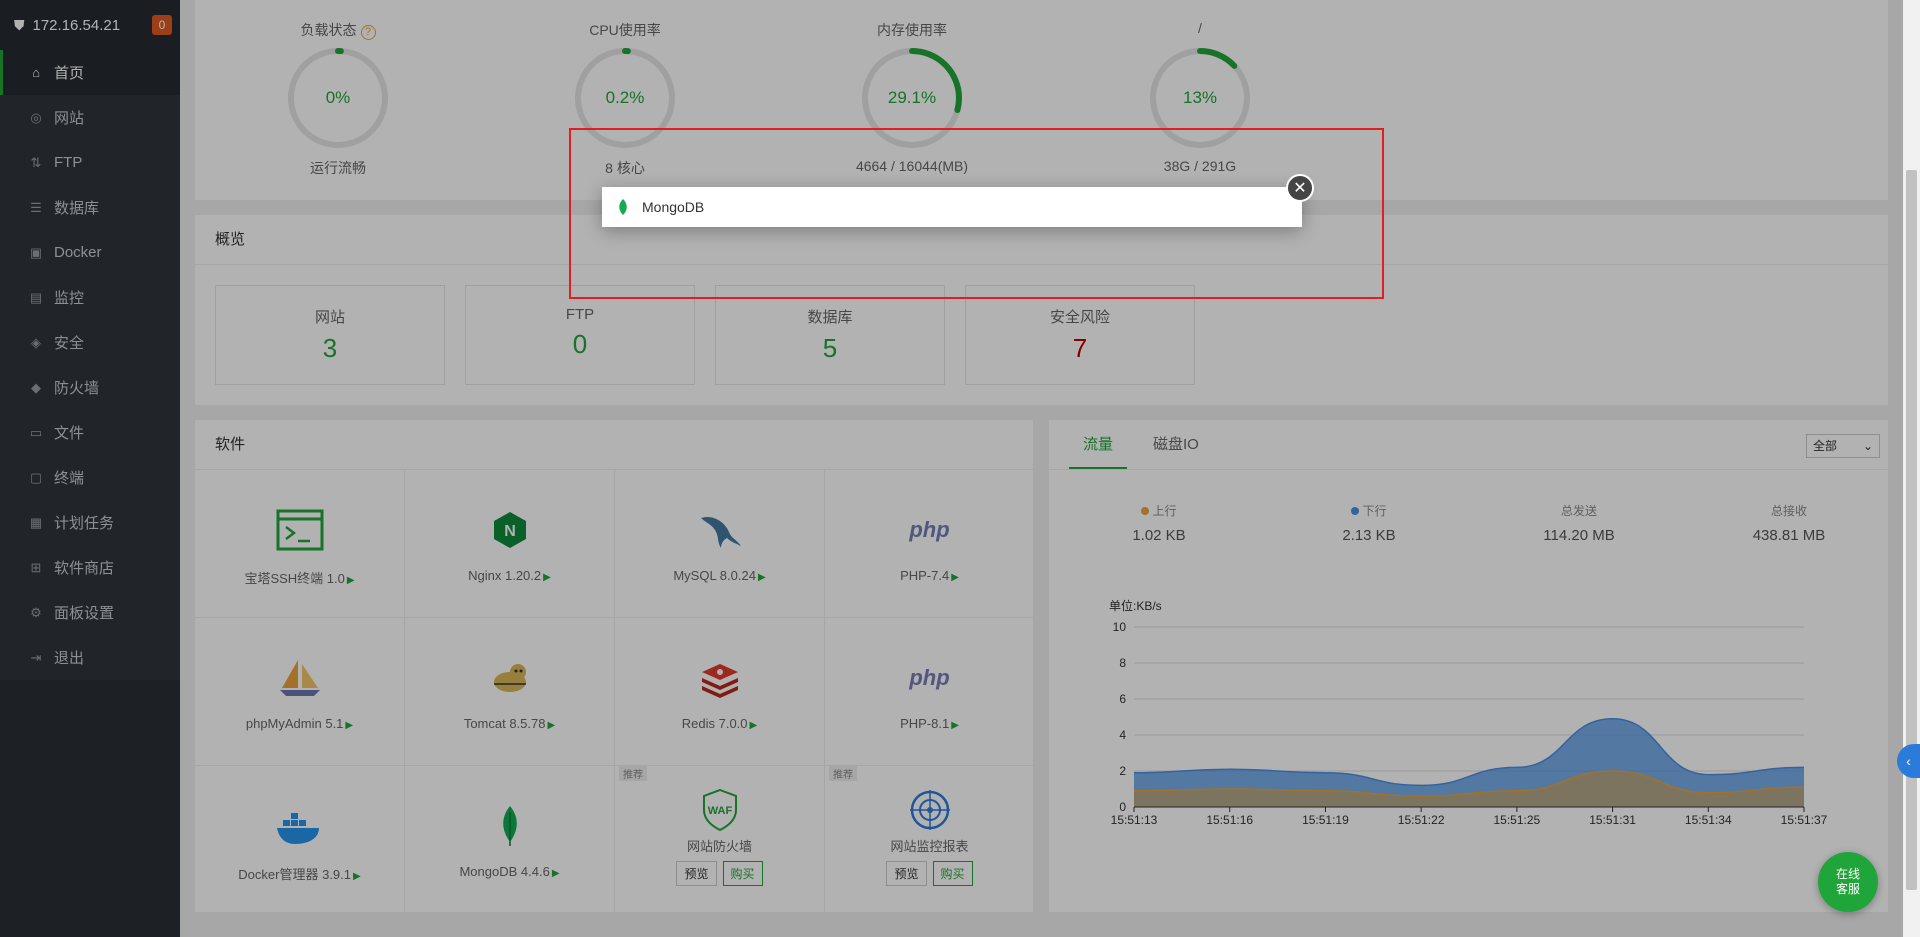 This screenshot has height=937, width=1920. I want to click on scrollbar-thumb, so click(1911, 530).